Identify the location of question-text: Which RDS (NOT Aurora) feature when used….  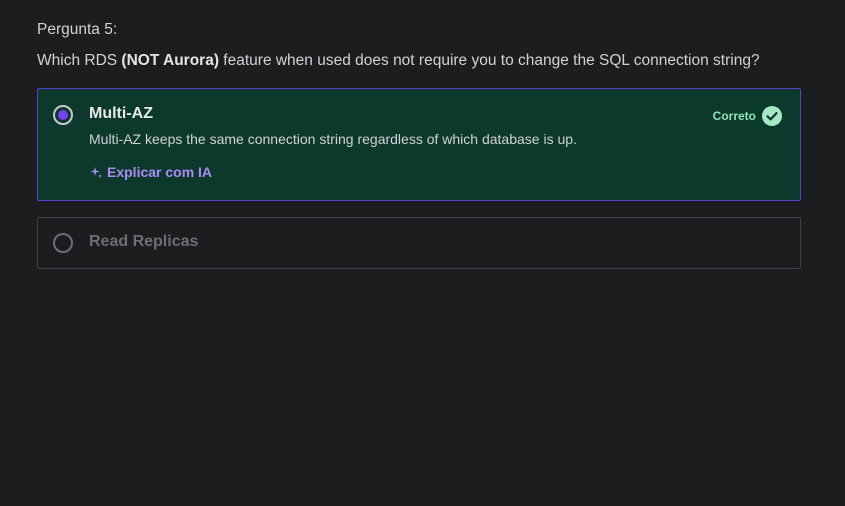
(398, 61).